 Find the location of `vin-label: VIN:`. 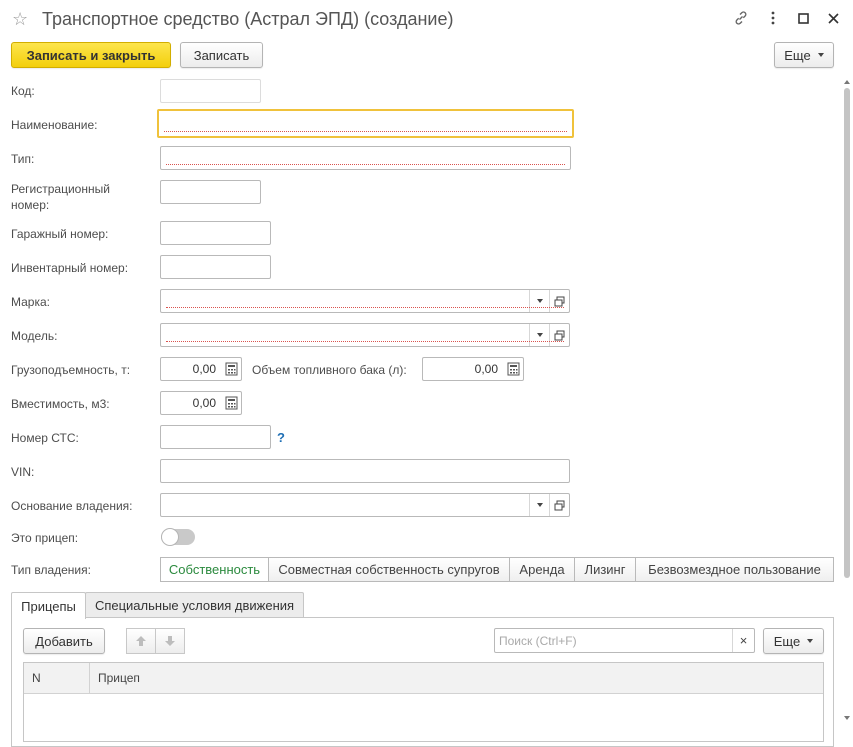

vin-label: VIN: is located at coordinates (23, 472).